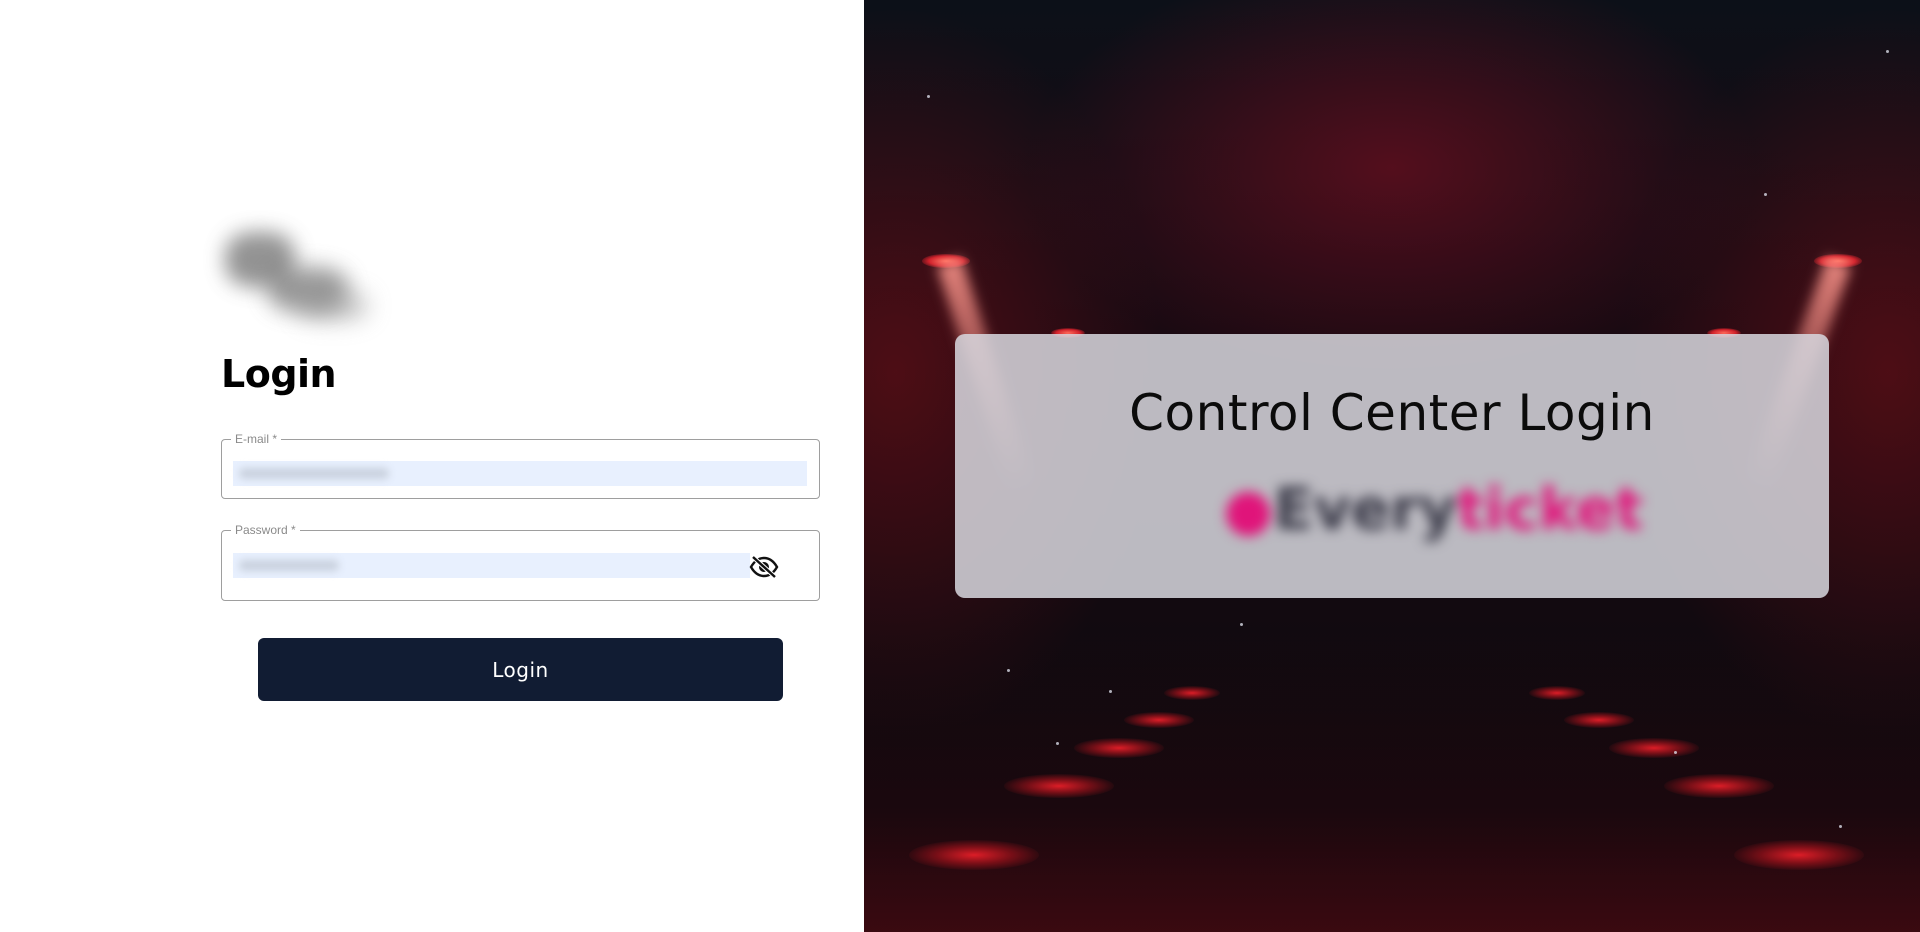 This screenshot has width=1920, height=932. What do you see at coordinates (520, 669) in the screenshot?
I see `login-button: Login` at bounding box center [520, 669].